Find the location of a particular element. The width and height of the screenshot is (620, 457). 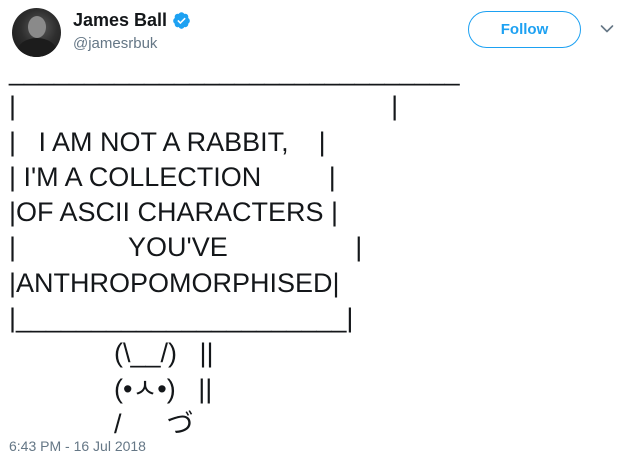

author-display-name: James Ball is located at coordinates (120, 20).